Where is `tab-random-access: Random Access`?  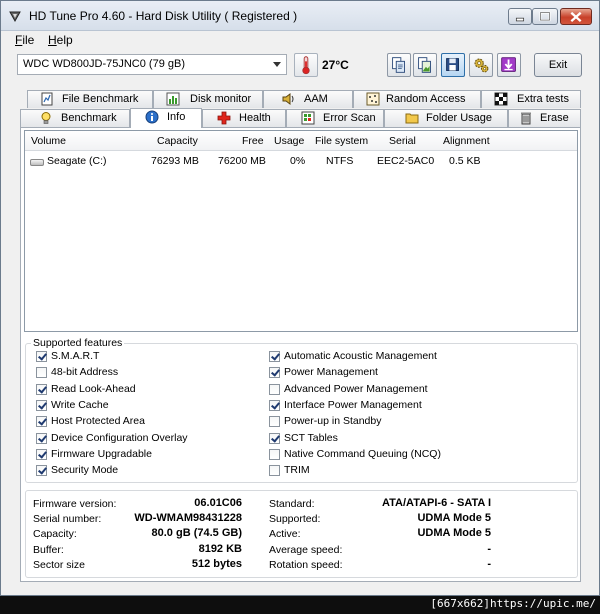
tab-random-access: Random Access is located at coordinates (417, 99).